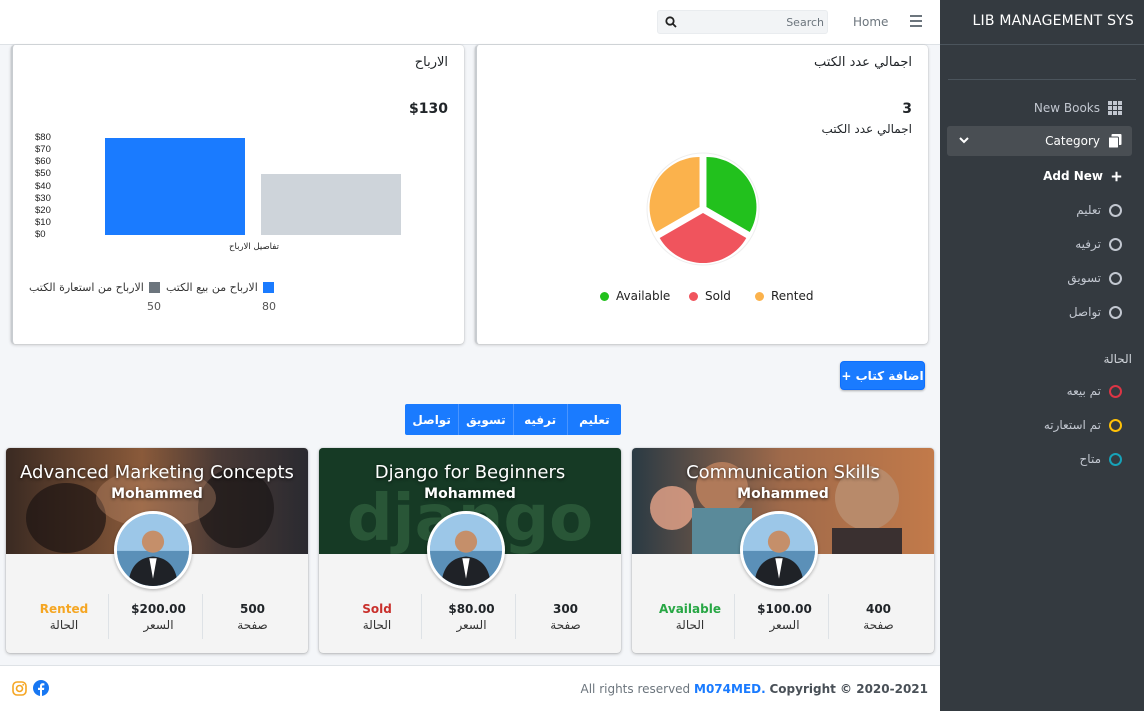 Image resolution: width=1144 pixels, height=711 pixels. Describe the element at coordinates (485, 419) in the screenshot. I see `tab-marketing: تسويق` at that location.